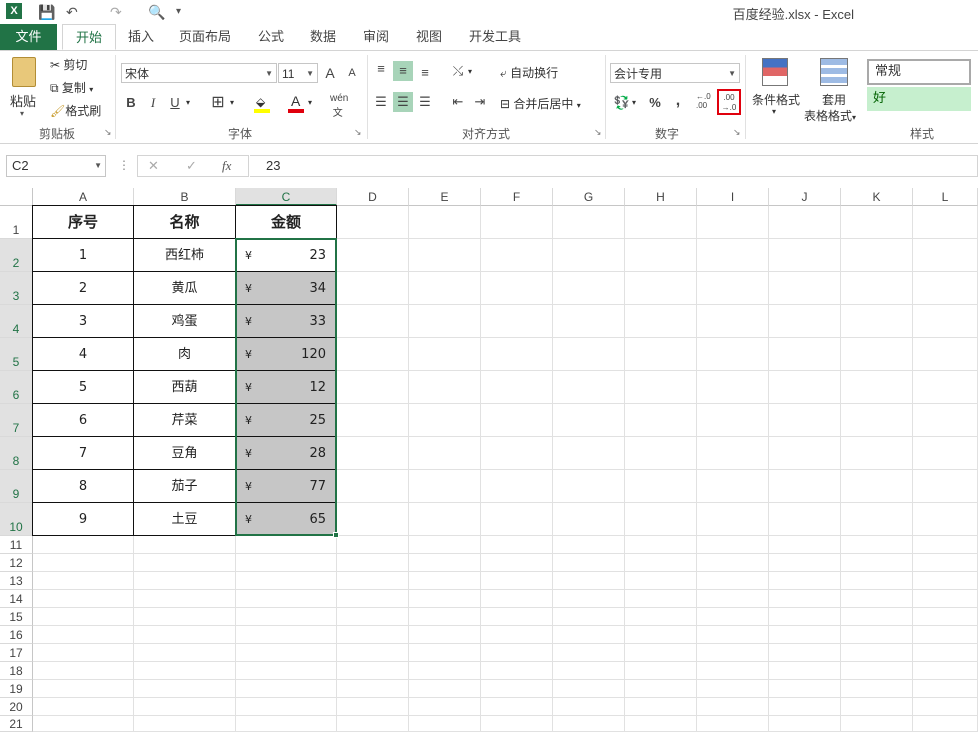 The height and width of the screenshot is (732, 978). What do you see at coordinates (495, 37) in the screenshot?
I see `tab-developer: 开发工具` at bounding box center [495, 37].